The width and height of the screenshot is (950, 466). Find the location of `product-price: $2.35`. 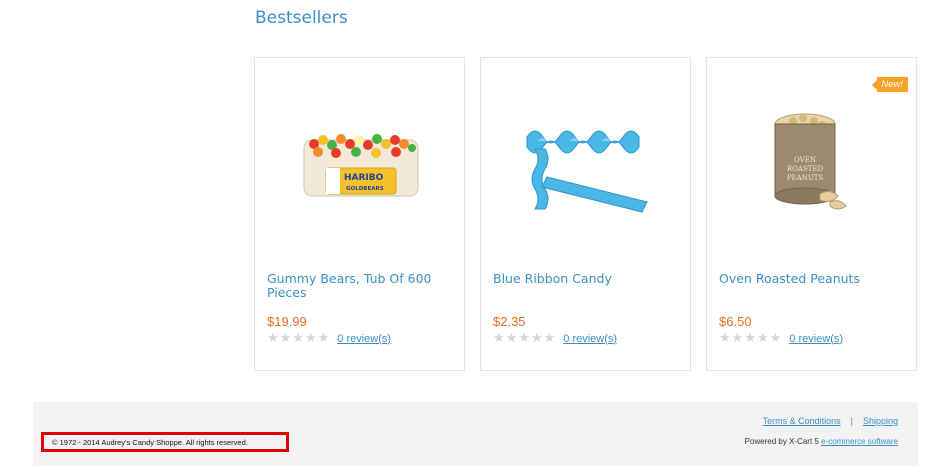

product-price: $2.35 is located at coordinates (509, 321).